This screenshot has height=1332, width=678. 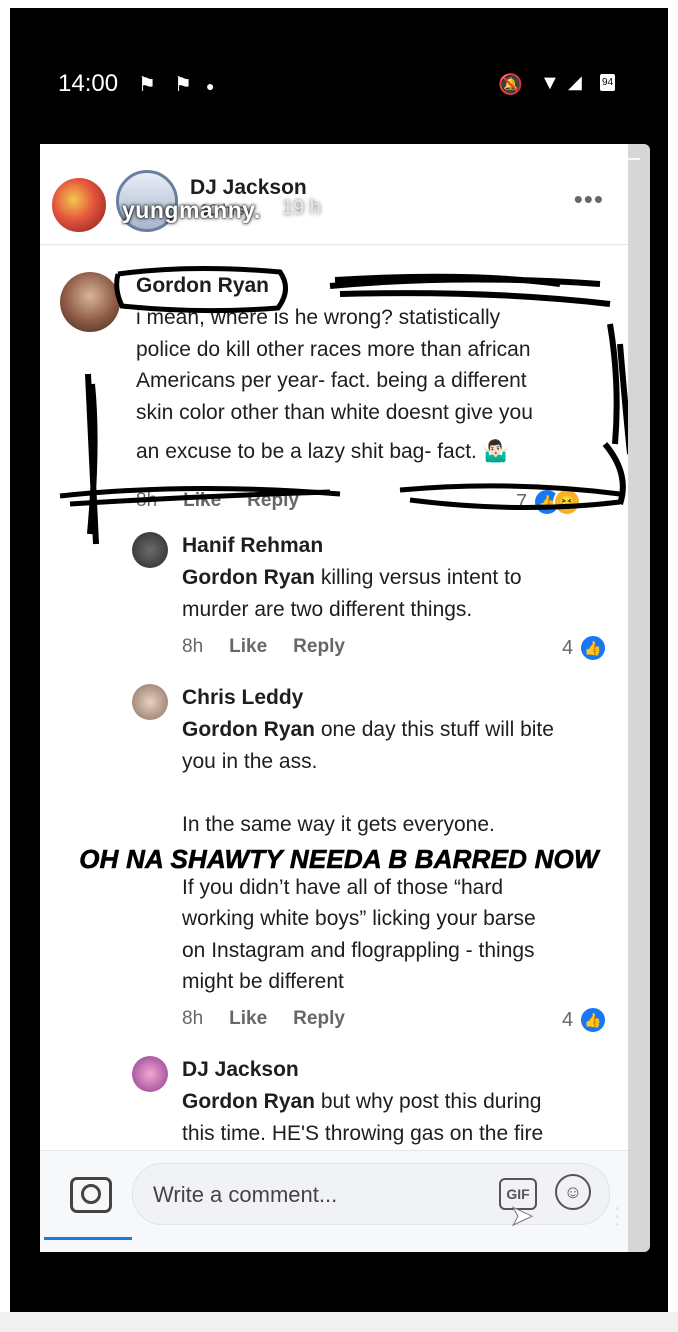 What do you see at coordinates (340, 159) in the screenshot?
I see `story-progress-bar` at bounding box center [340, 159].